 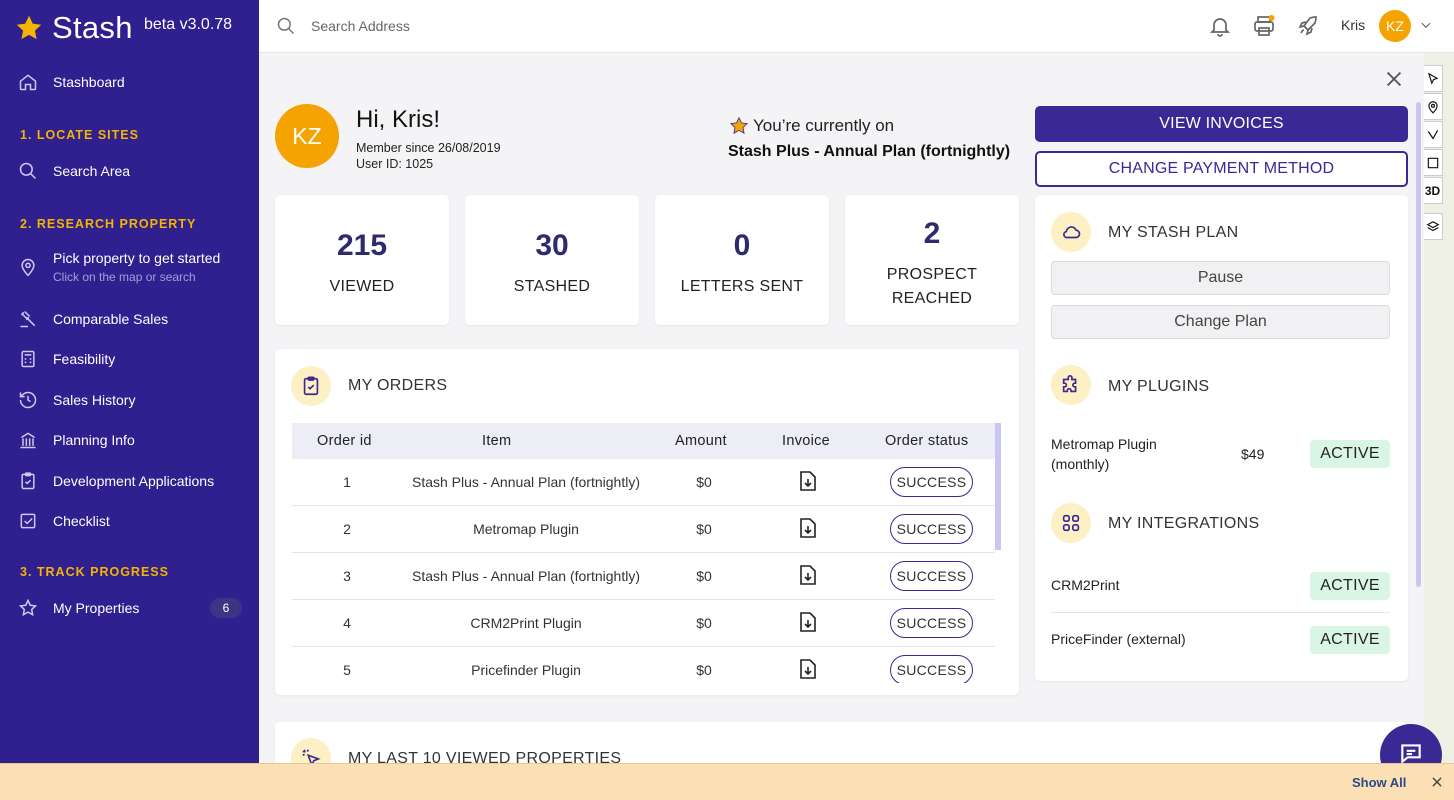 I want to click on rocket-icon, so click(x=1308, y=26).